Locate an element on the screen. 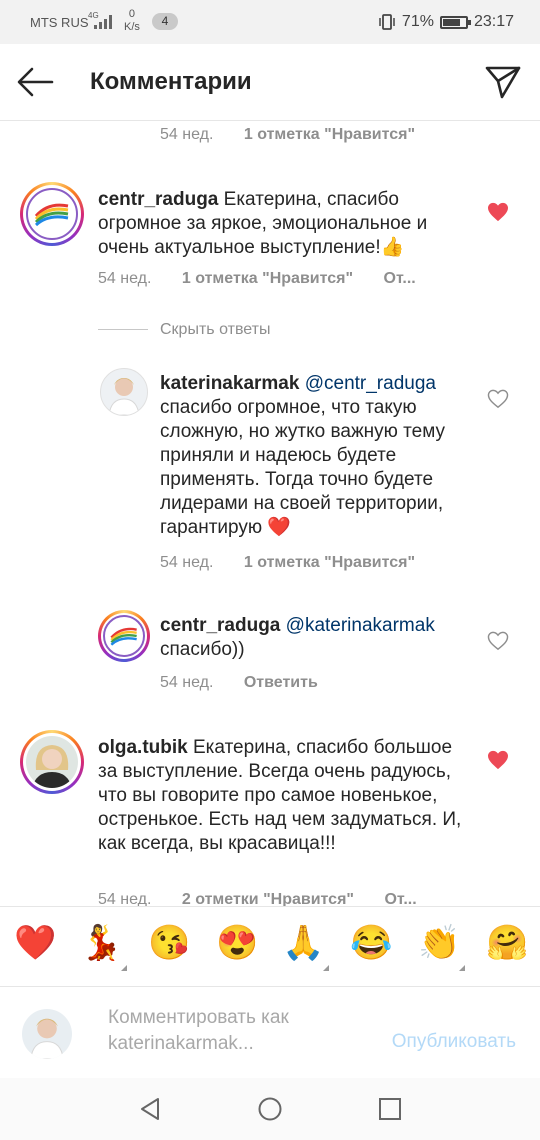 This screenshot has width=540, height=1140. carrier-name: MTS RUS is located at coordinates (59, 22).